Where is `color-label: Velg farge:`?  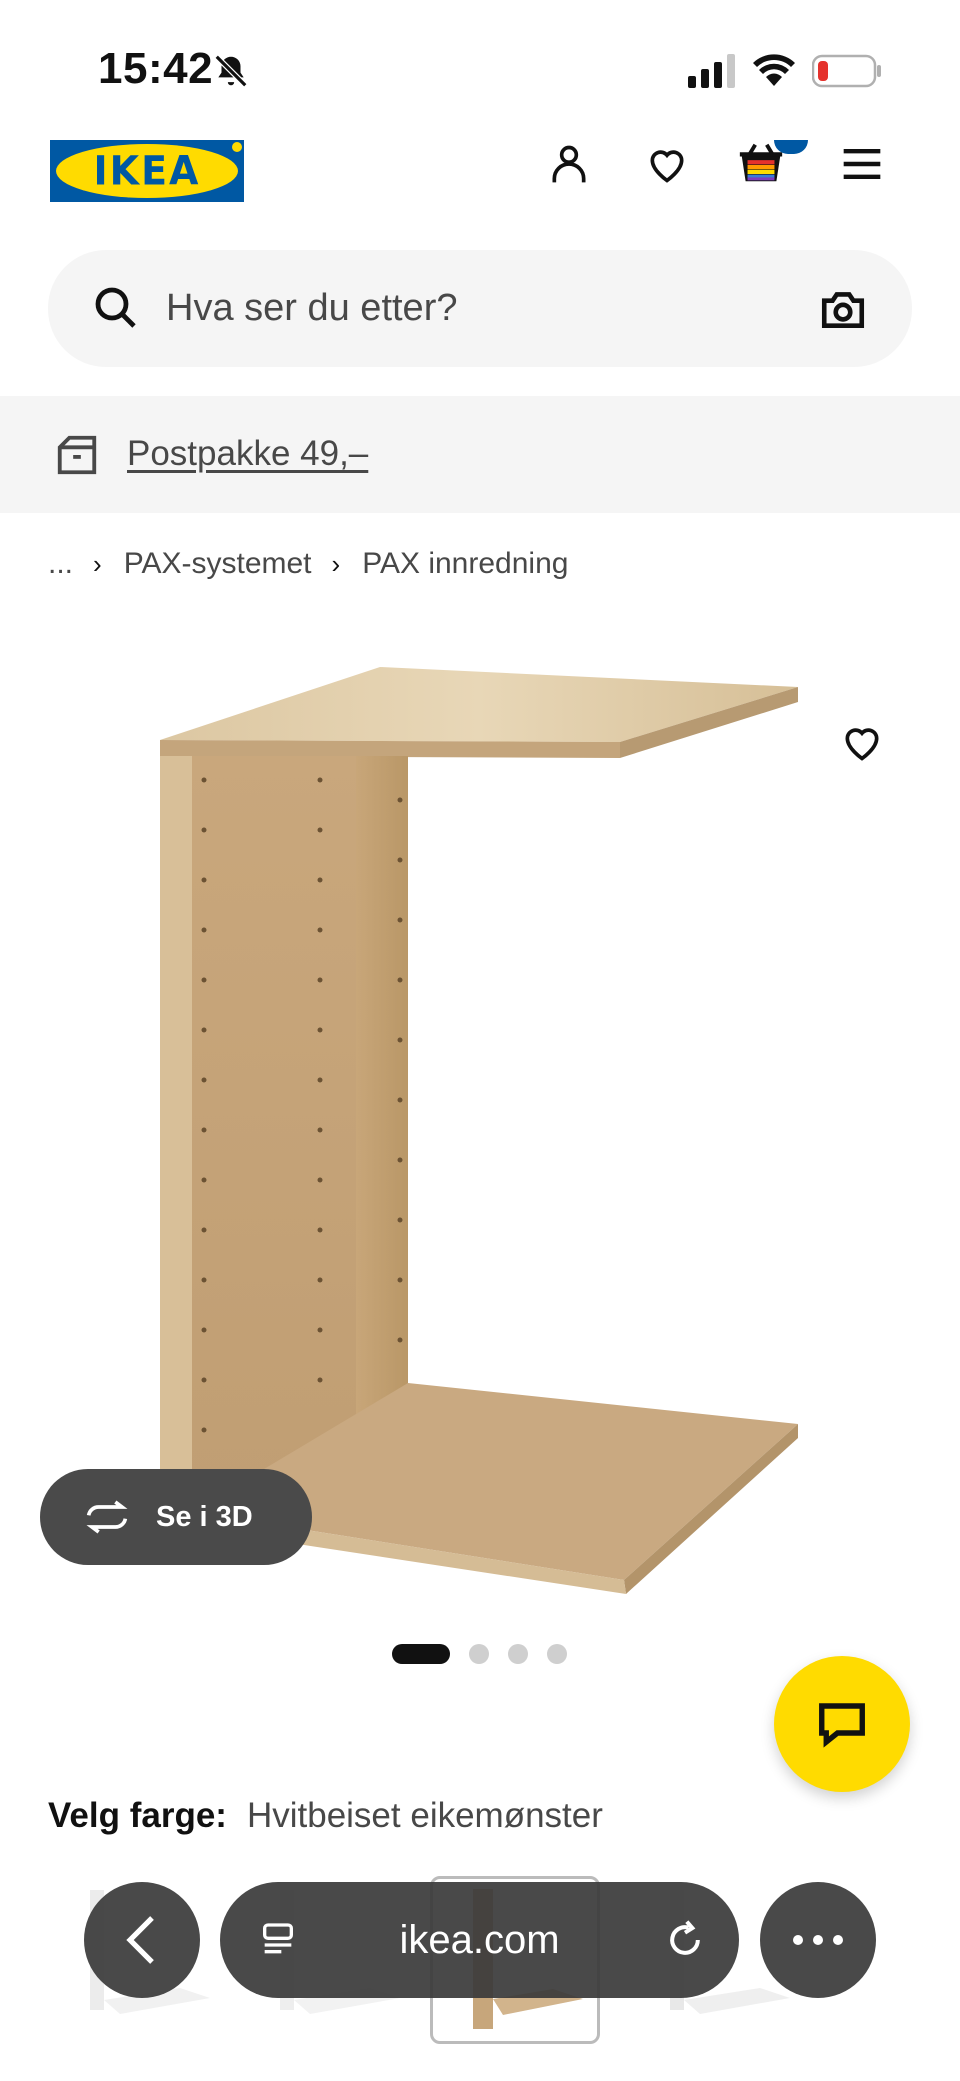
color-label: Velg farge: is located at coordinates (137, 1815).